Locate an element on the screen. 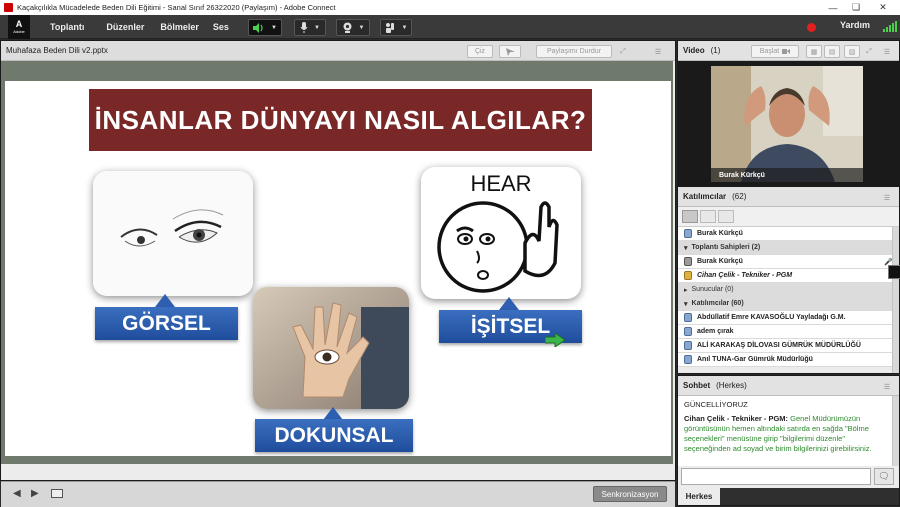  pointer-tool-button is located at coordinates (510, 51).